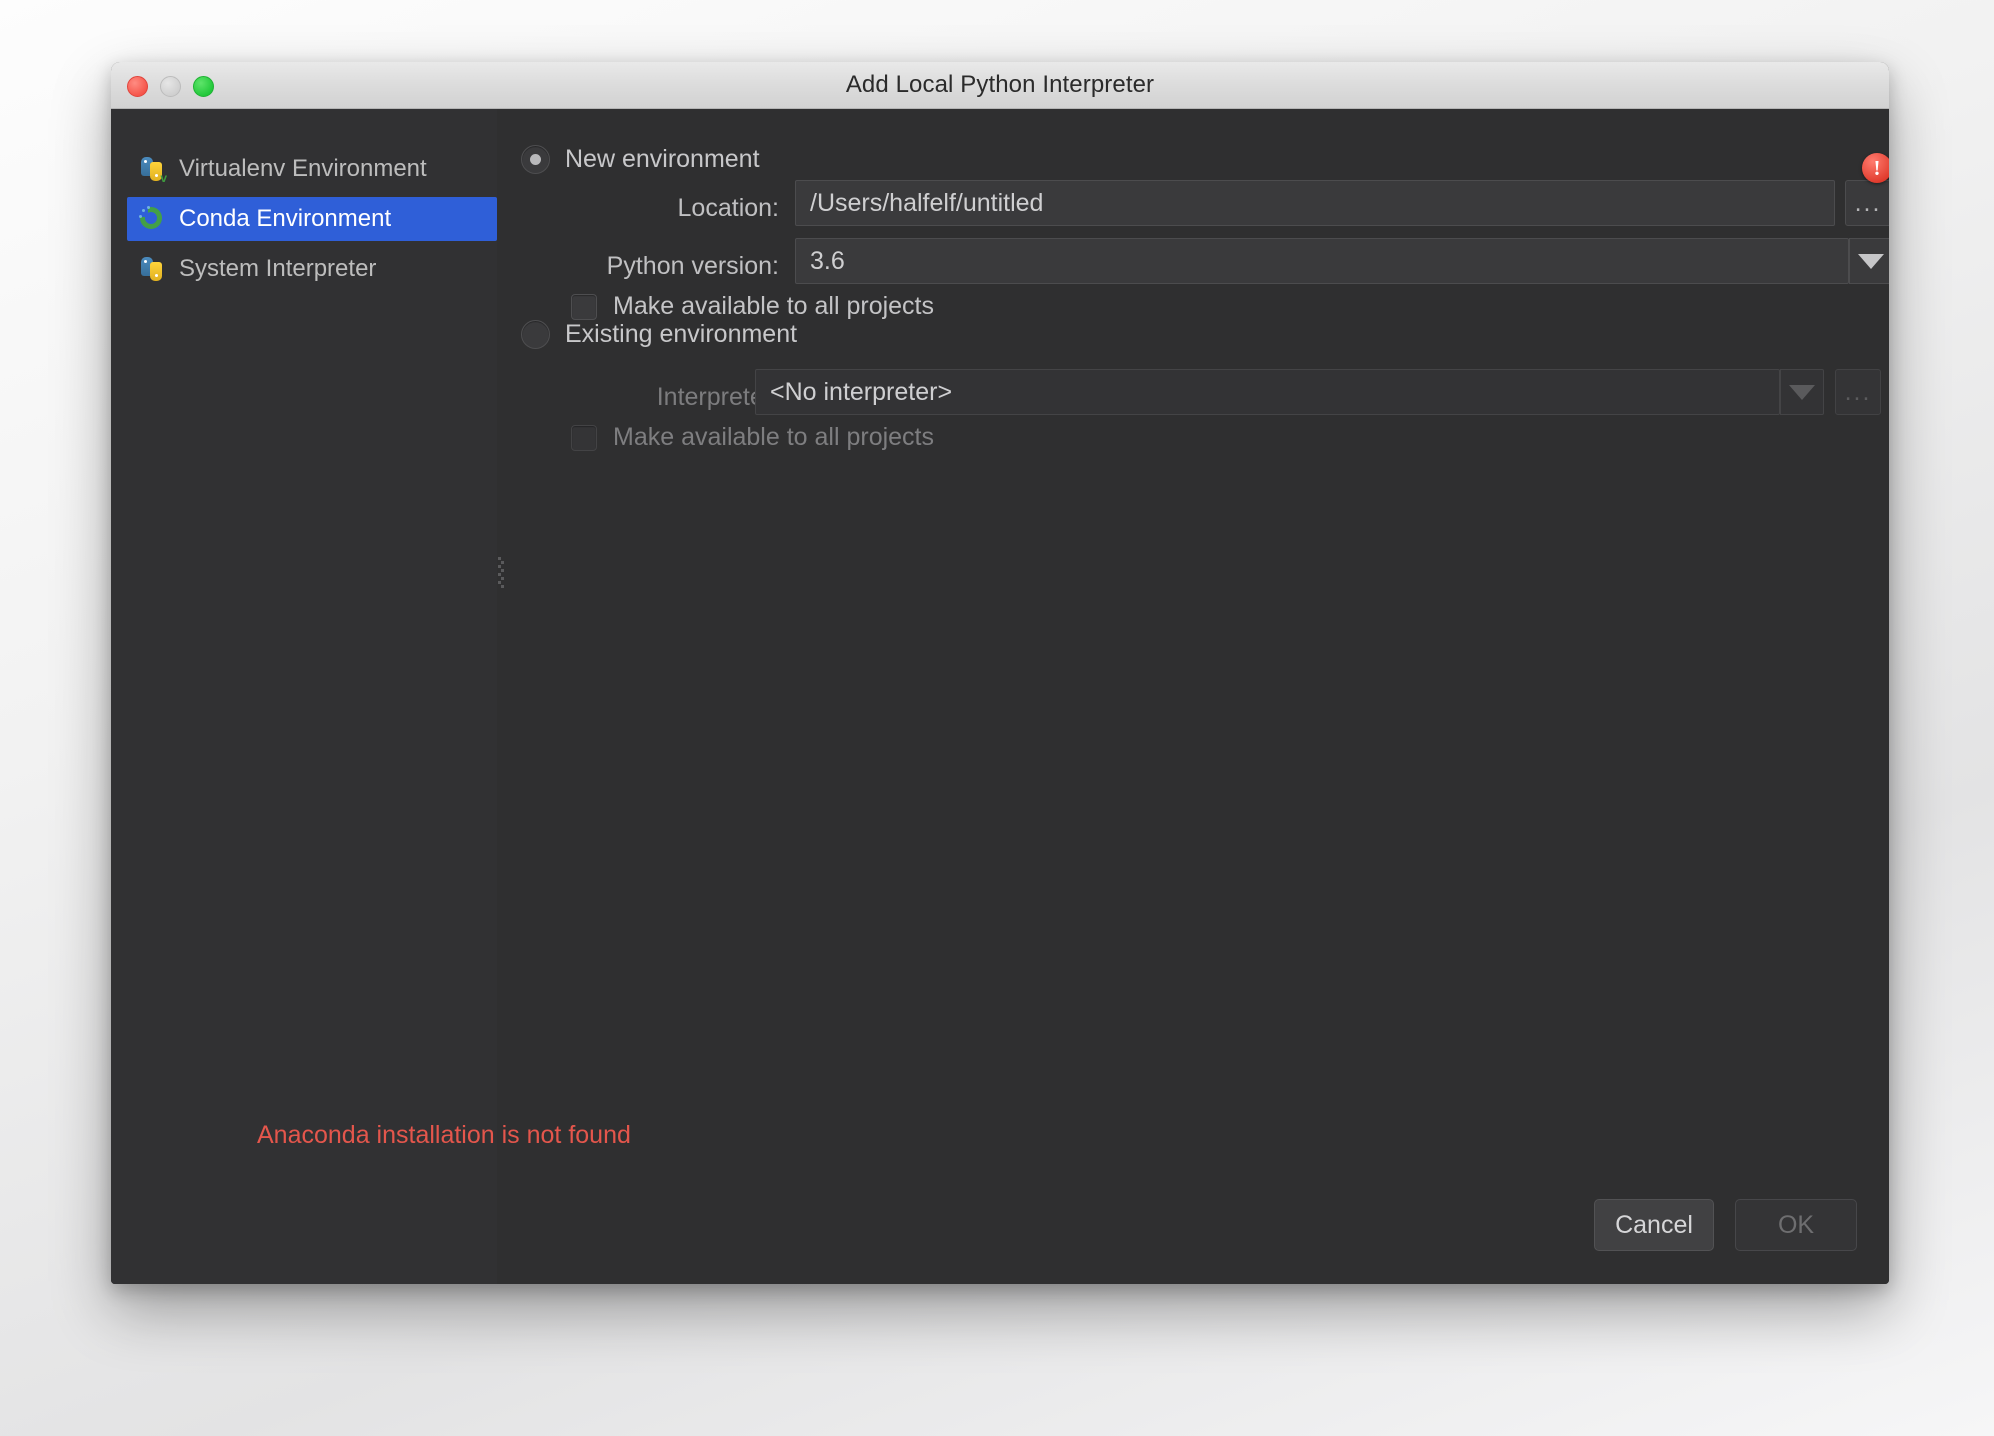 The width and height of the screenshot is (1994, 1436). What do you see at coordinates (153, 170) in the screenshot?
I see `python-venv-icon: v` at bounding box center [153, 170].